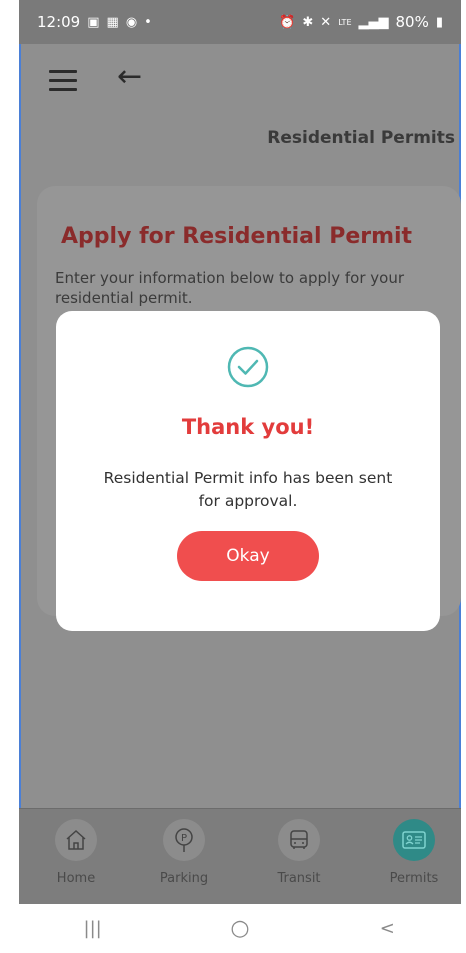  Describe the element at coordinates (345, 22) in the screenshot. I see `lte-icon: LTE` at that location.